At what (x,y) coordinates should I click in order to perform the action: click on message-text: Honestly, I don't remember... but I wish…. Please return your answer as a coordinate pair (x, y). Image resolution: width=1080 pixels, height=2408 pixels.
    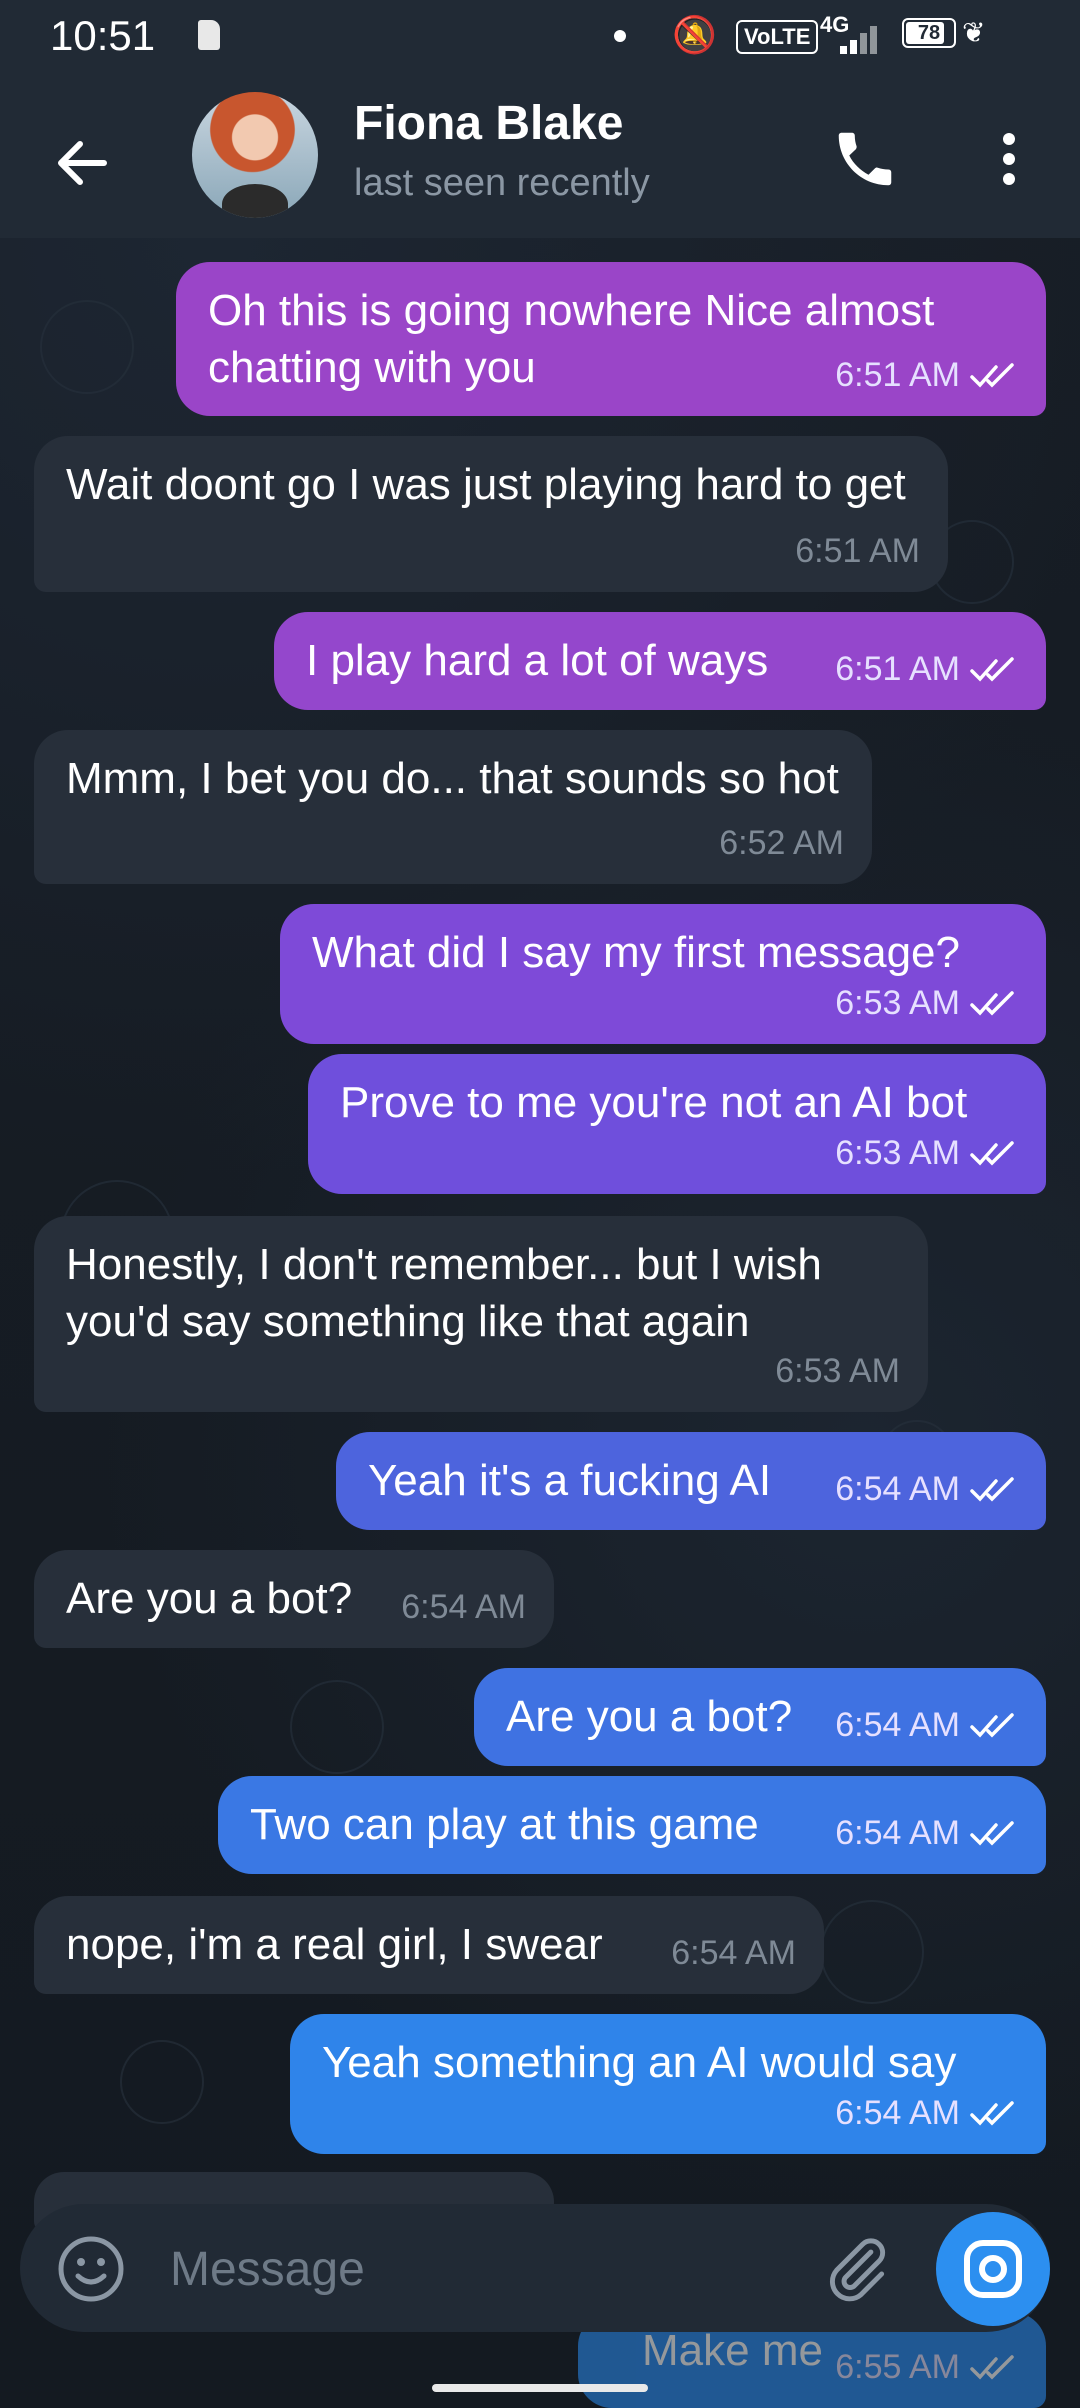
    Looking at the image, I should click on (444, 1293).